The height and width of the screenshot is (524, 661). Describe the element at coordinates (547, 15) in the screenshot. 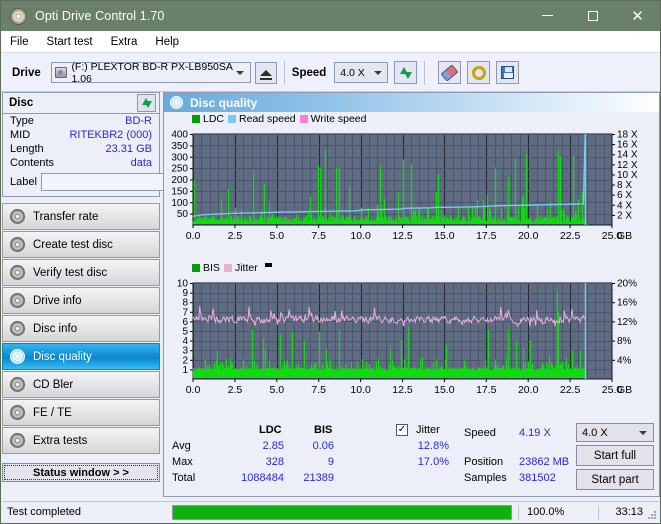

I see `minimize-button` at that location.